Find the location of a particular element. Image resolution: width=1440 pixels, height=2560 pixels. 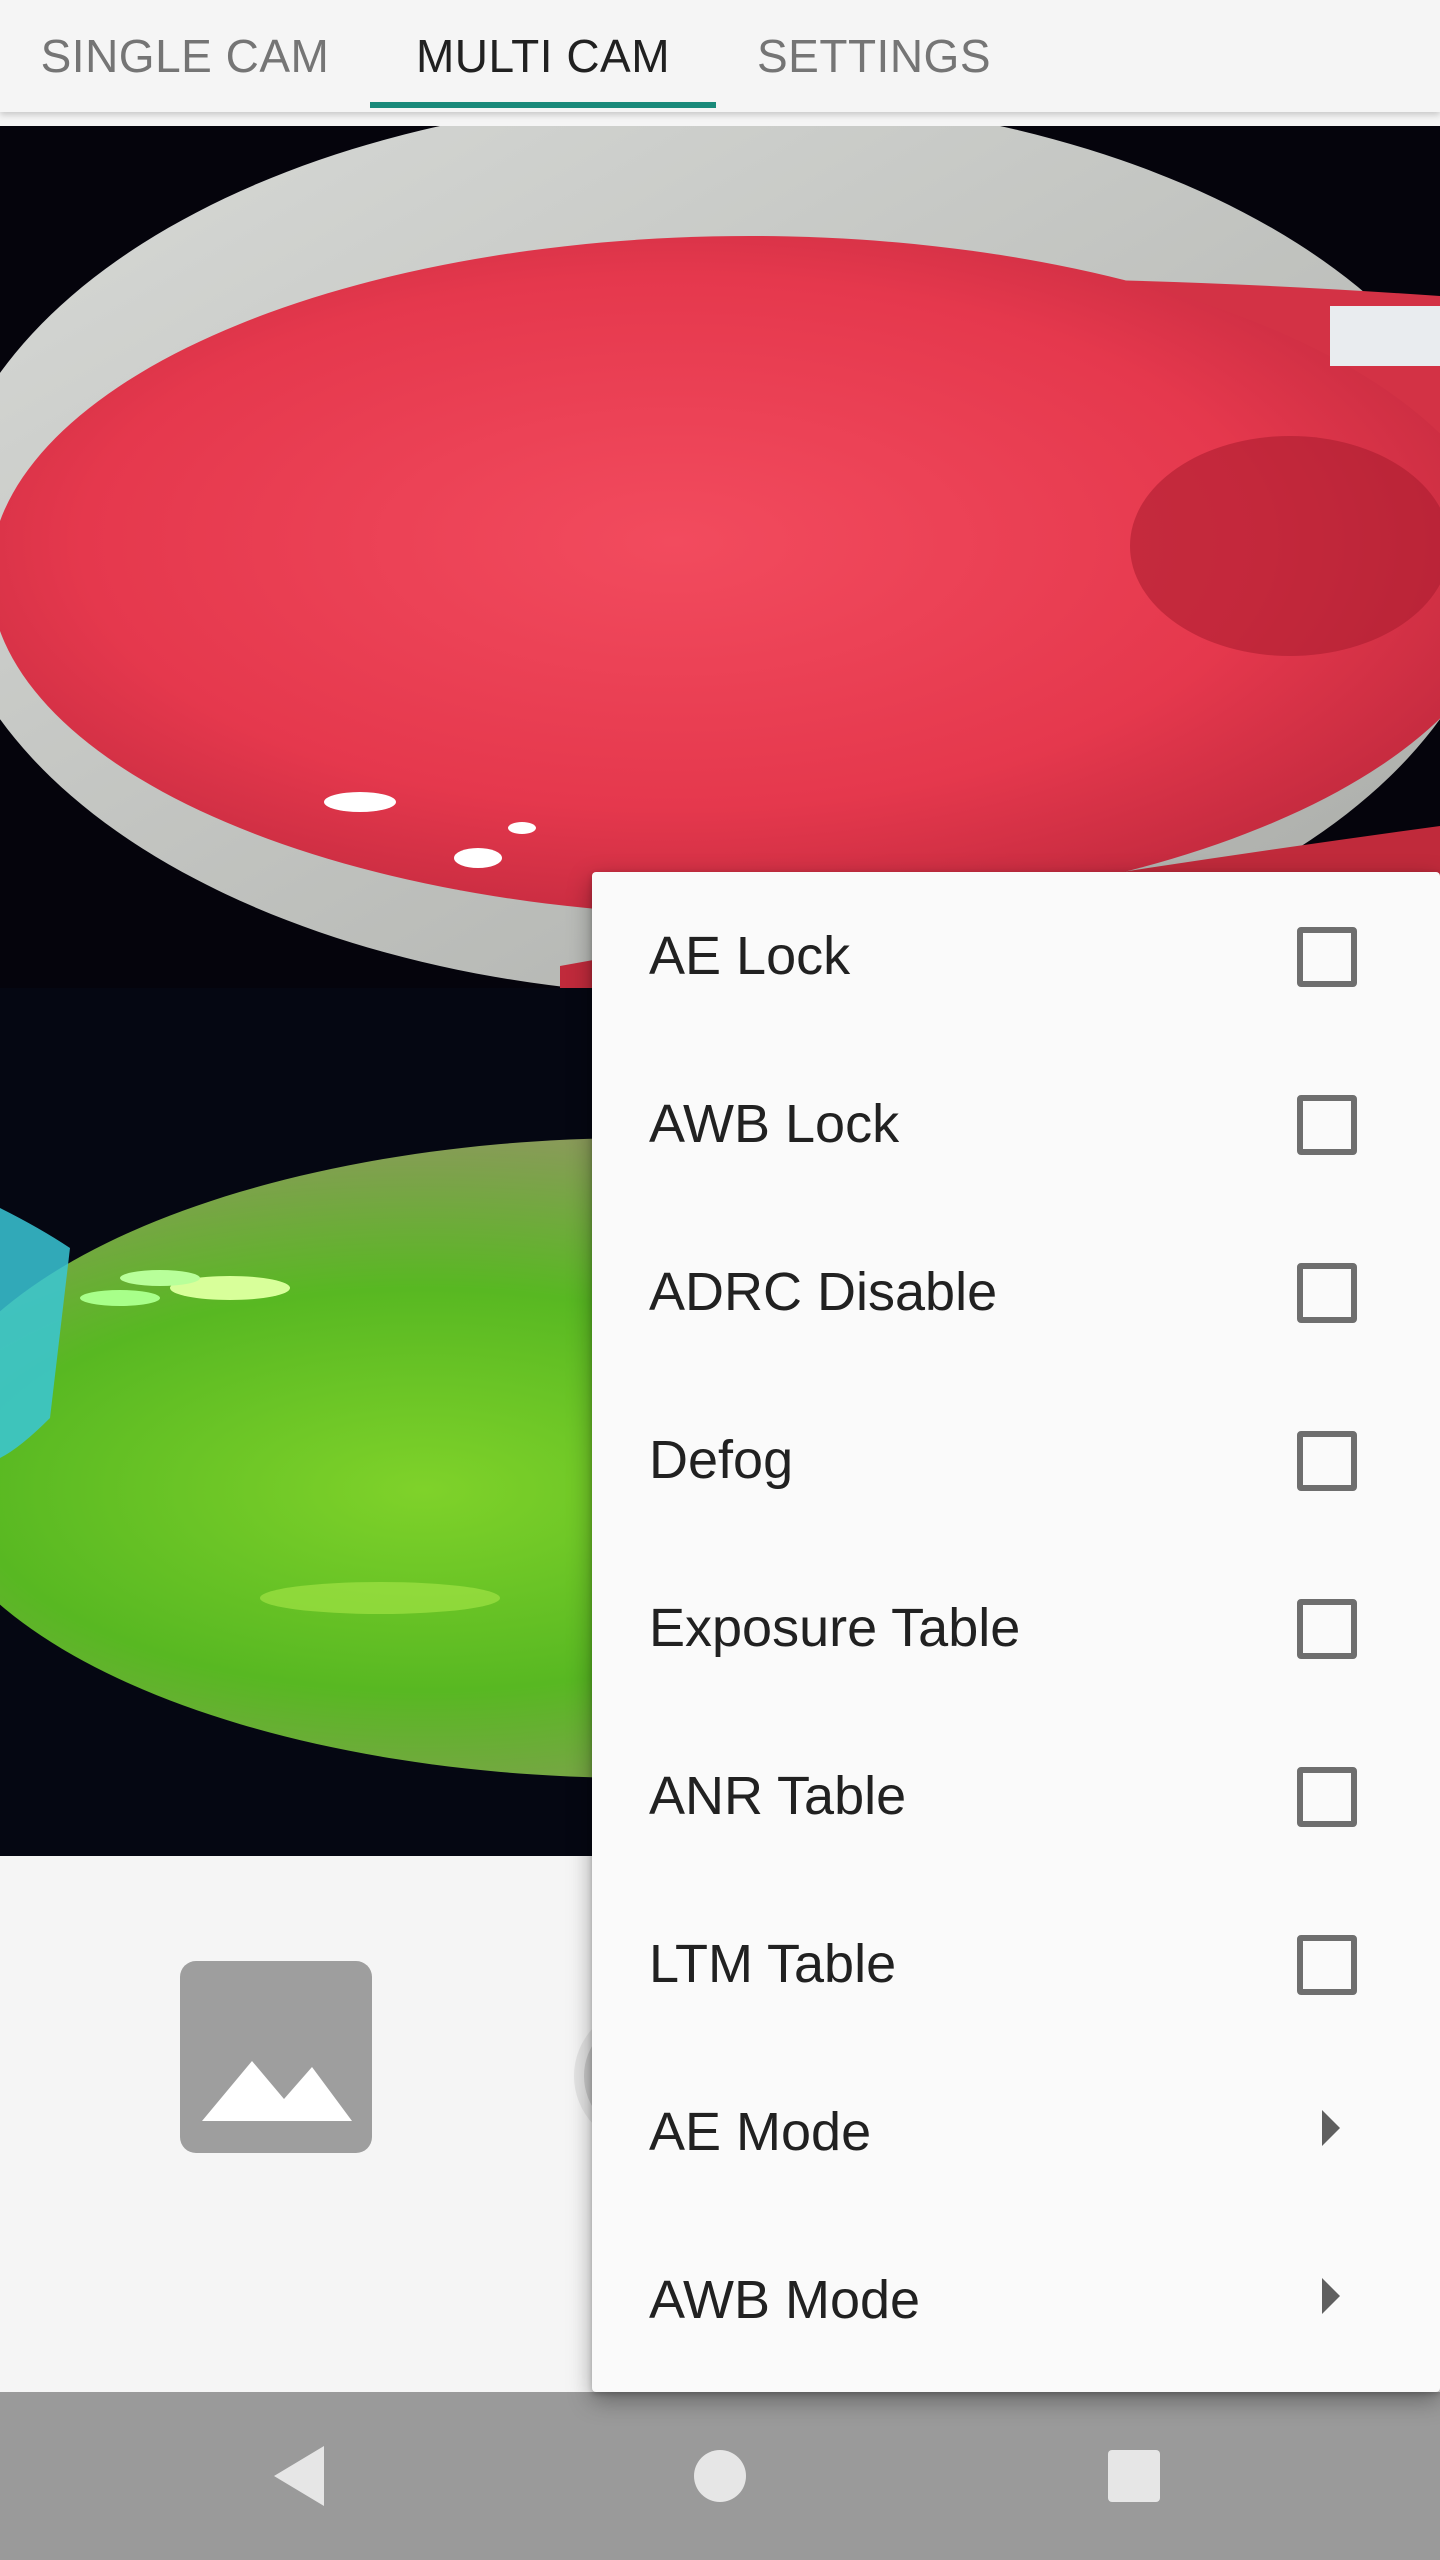

menu-item-label: Defog is located at coordinates (721, 1460).